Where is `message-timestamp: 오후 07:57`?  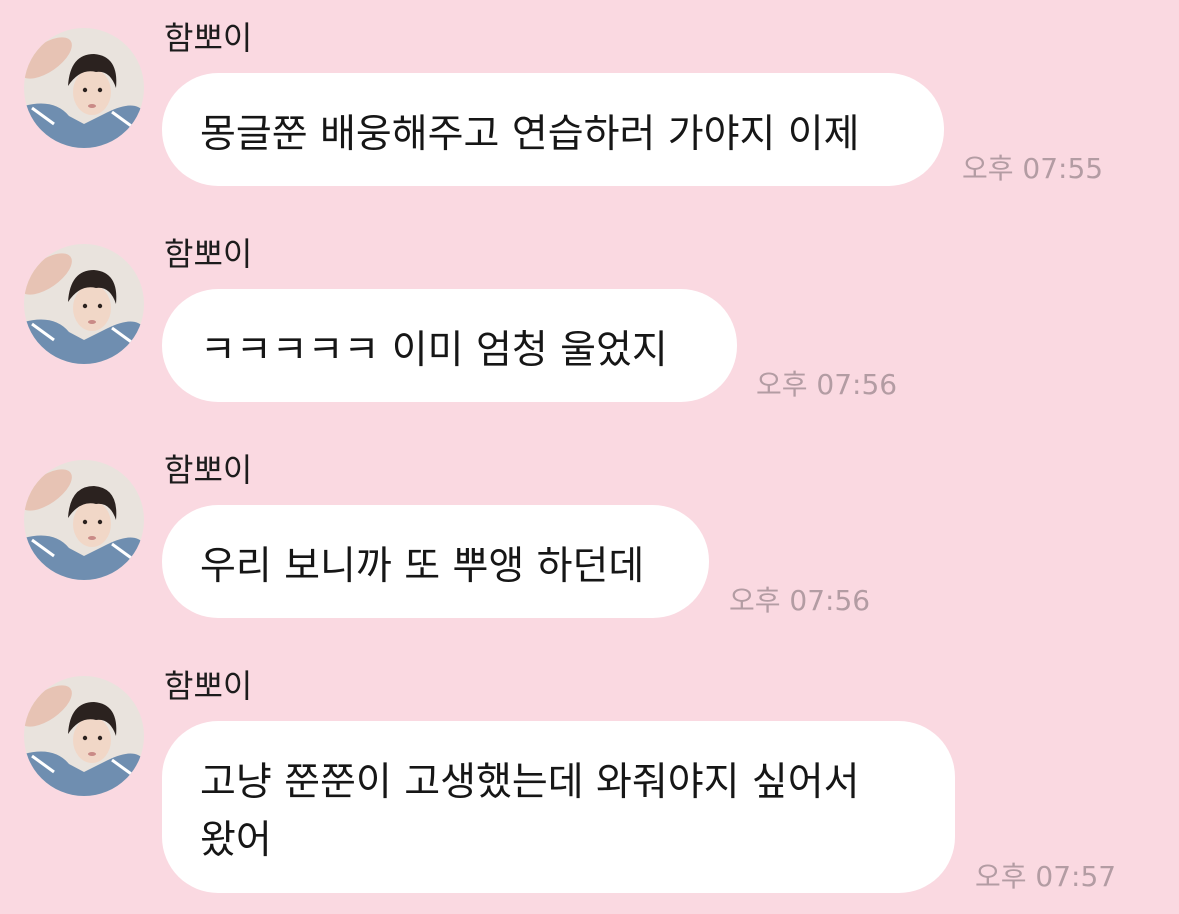
message-timestamp: 오후 07:57 is located at coordinates (1046, 876).